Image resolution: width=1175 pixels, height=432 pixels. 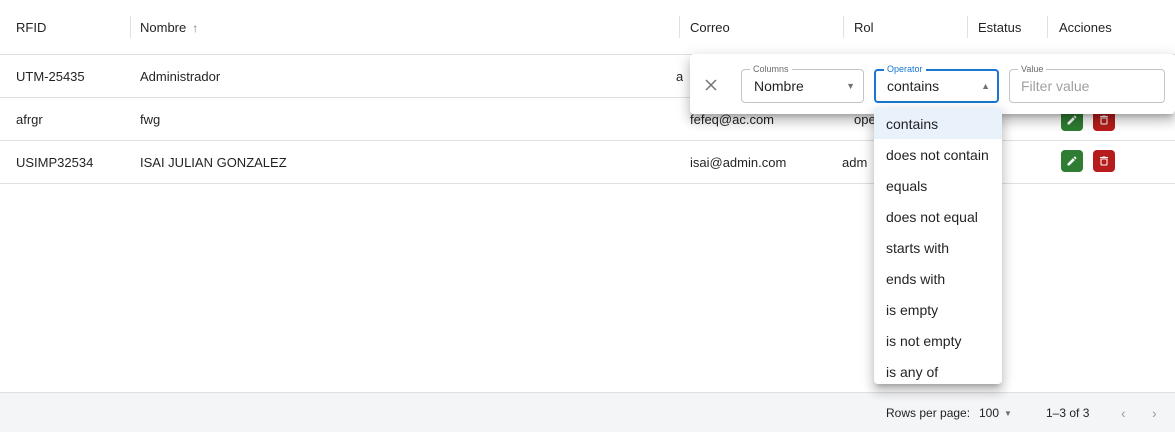 I want to click on cell-correo: isai@admin.com, so click(x=738, y=162).